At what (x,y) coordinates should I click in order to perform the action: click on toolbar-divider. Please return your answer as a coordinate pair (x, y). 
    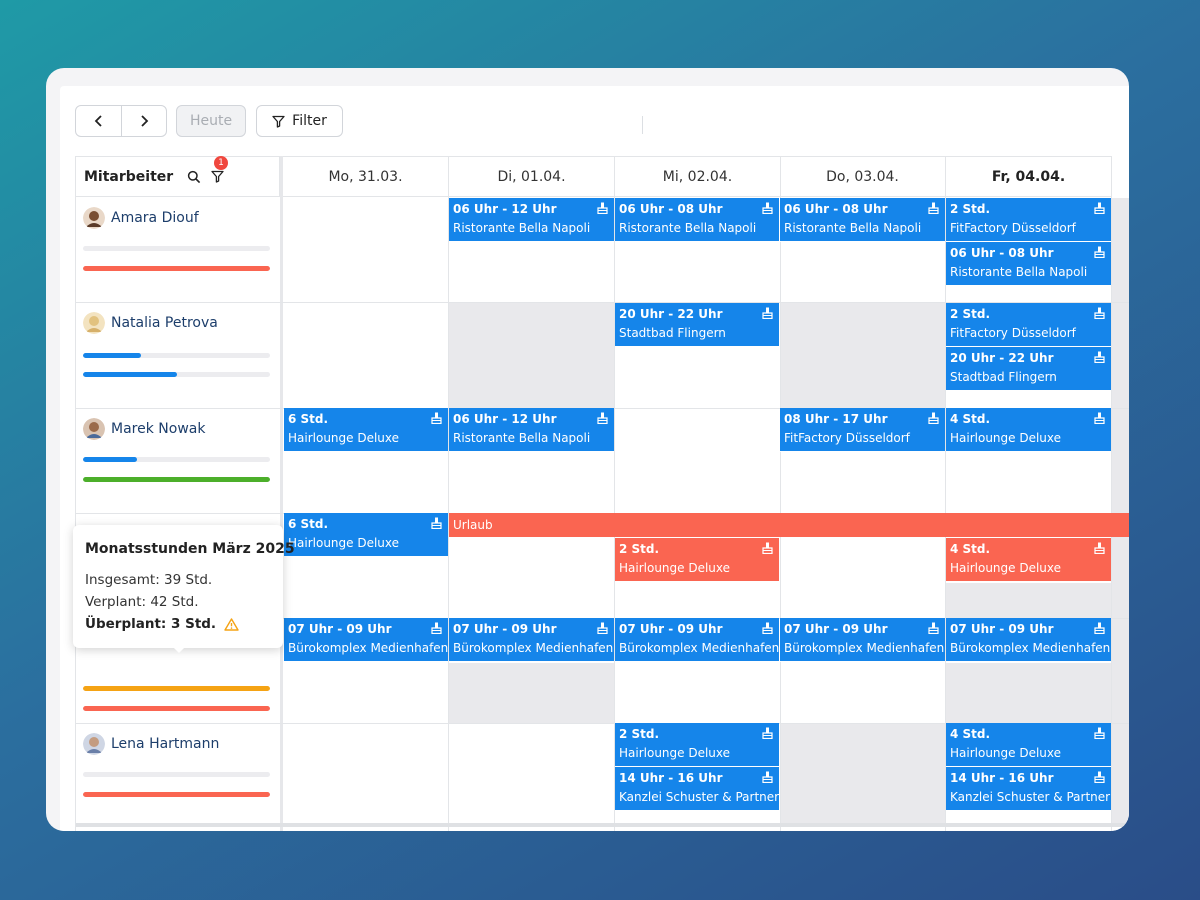
    Looking at the image, I should click on (642, 125).